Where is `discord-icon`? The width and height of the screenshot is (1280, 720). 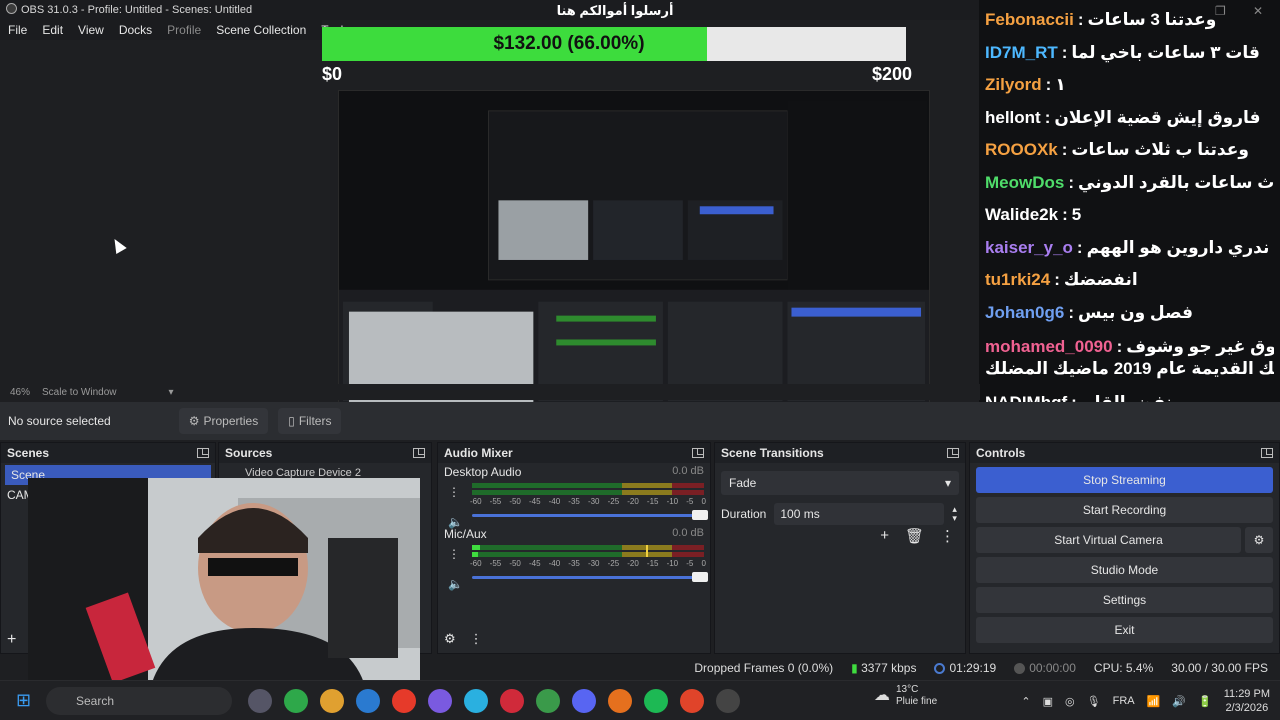
discord-icon is located at coordinates (584, 701).